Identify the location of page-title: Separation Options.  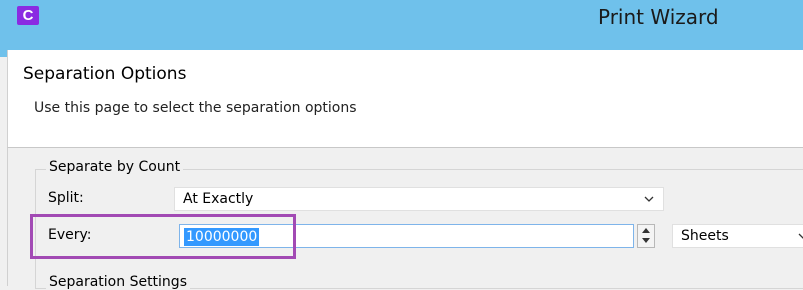
(105, 74).